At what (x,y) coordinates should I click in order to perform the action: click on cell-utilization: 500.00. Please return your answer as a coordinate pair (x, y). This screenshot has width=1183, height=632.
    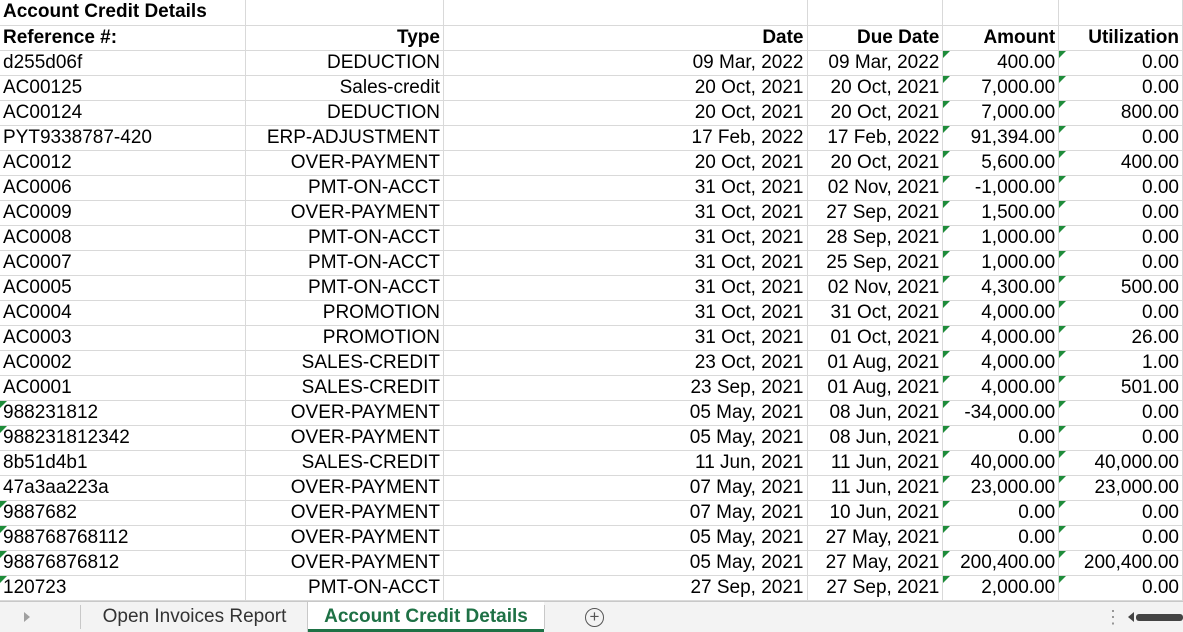
    Looking at the image, I should click on (1120, 288).